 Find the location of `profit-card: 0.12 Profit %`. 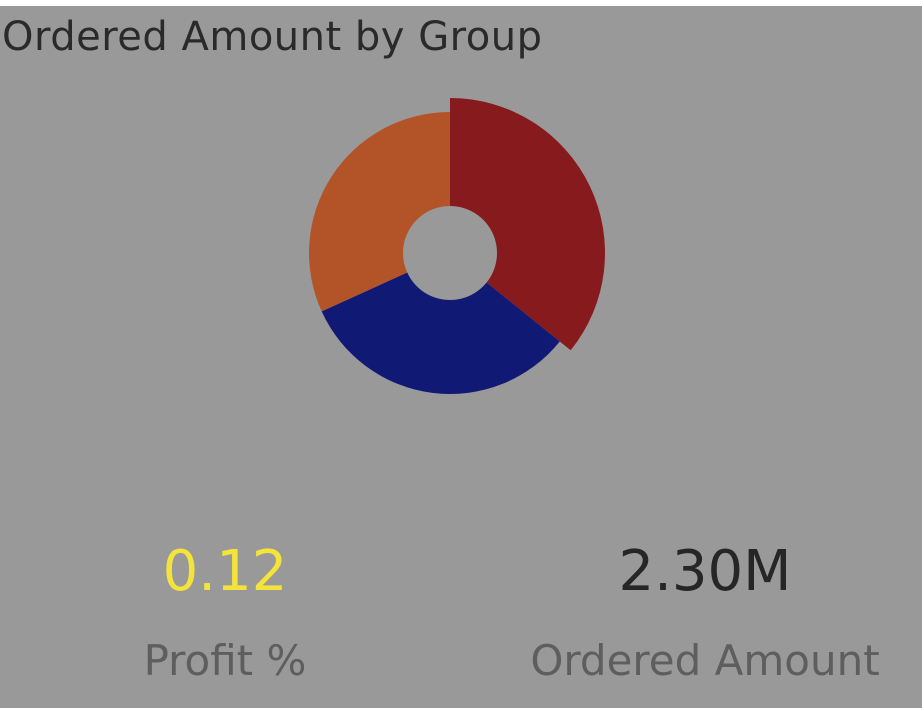

profit-card: 0.12 Profit % is located at coordinates (225, 613).